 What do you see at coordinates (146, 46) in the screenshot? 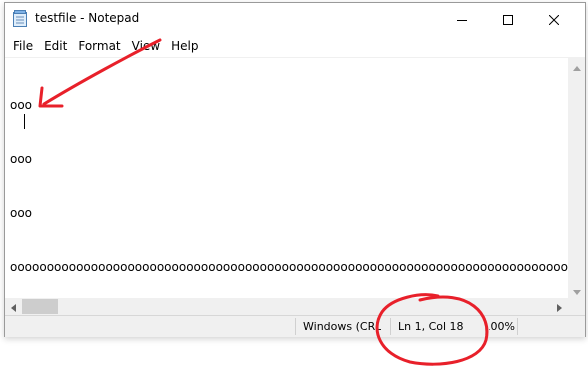
I see `menu-view: View` at bounding box center [146, 46].